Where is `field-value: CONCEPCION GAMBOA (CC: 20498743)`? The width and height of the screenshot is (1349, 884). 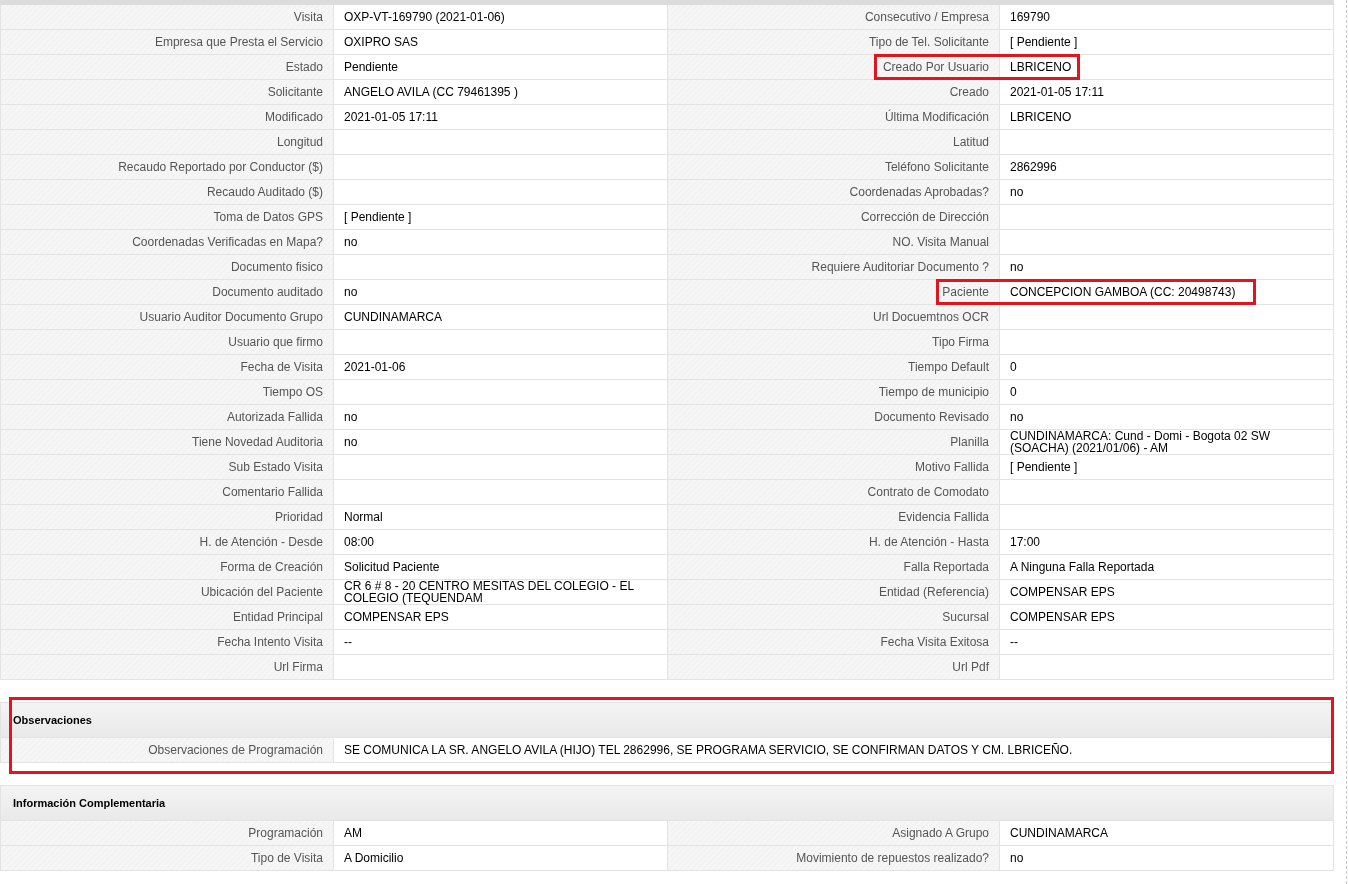
field-value: CONCEPCION GAMBOA (CC: 20498743) is located at coordinates (1123, 292).